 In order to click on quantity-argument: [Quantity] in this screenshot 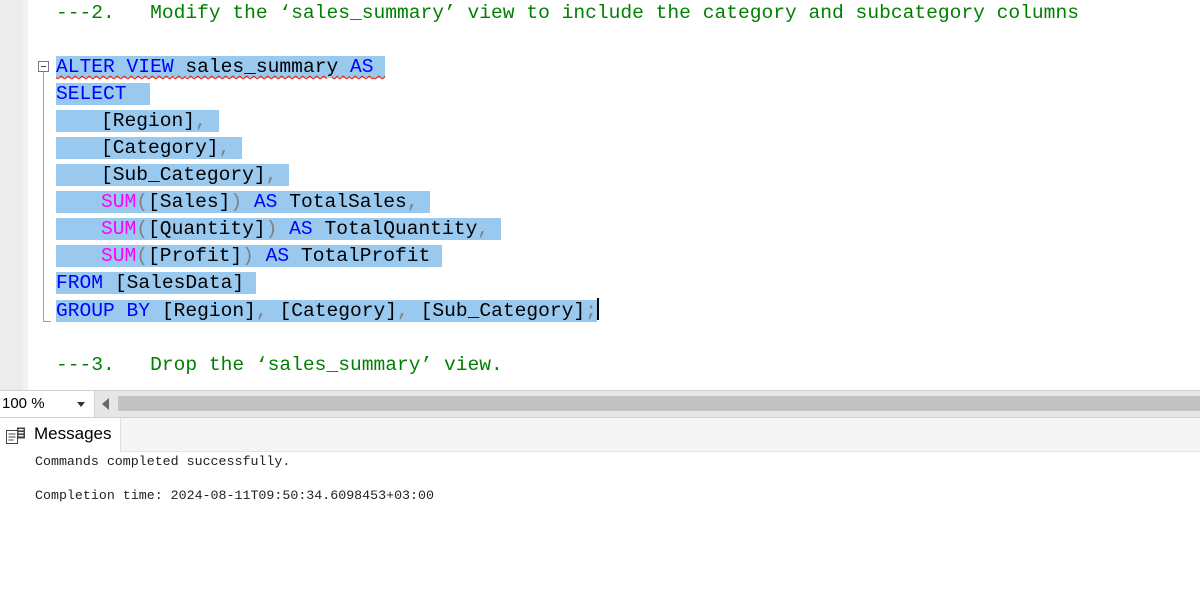, I will do `click(207, 229)`.